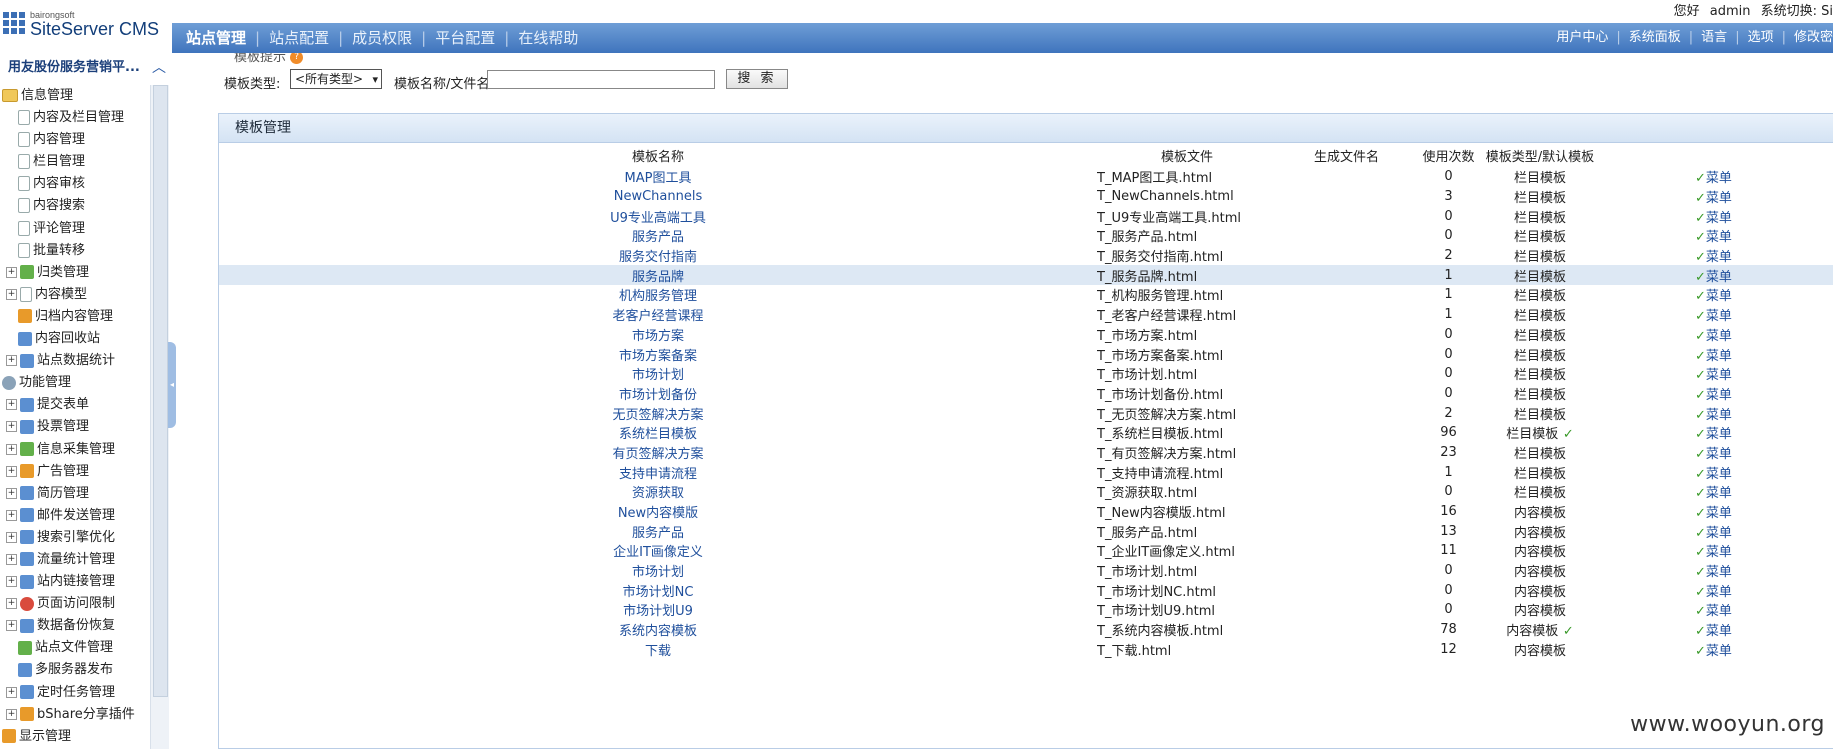 Image resolution: width=1833 pixels, height=749 pixels. Describe the element at coordinates (601, 79) in the screenshot. I see `template-name-input` at that location.